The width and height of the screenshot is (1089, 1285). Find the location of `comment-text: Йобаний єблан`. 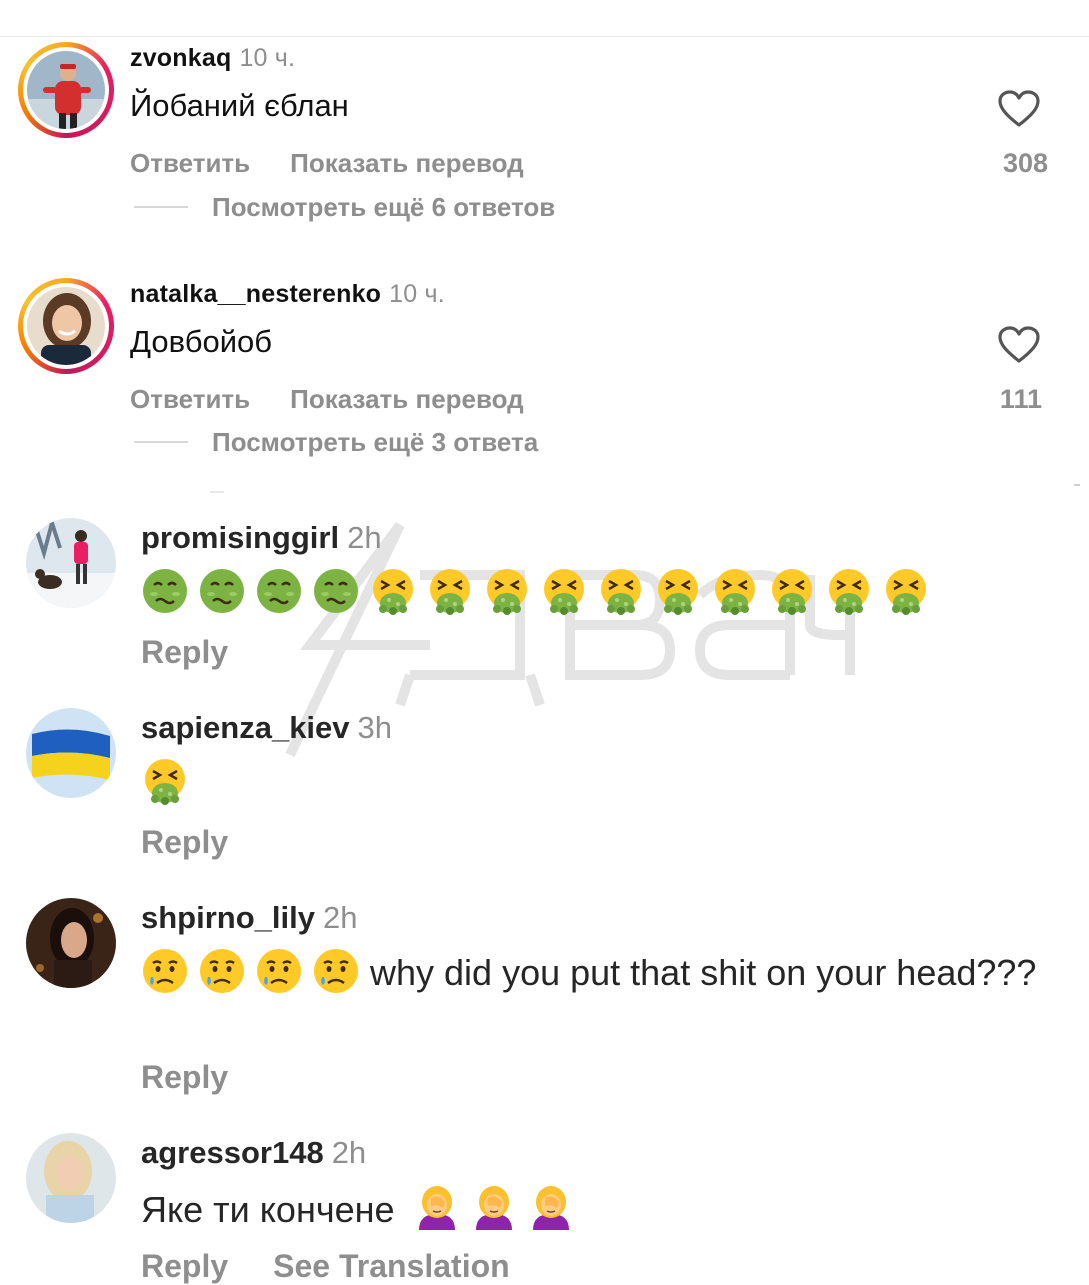

comment-text: Йобаний єблан is located at coordinates (239, 105).